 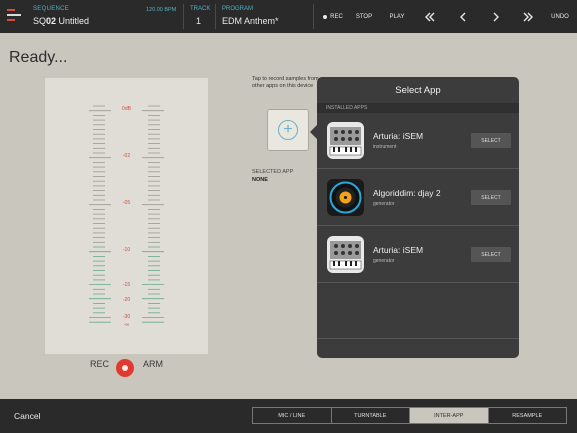 I want to click on program-label: PROGRAM, so click(x=238, y=9).